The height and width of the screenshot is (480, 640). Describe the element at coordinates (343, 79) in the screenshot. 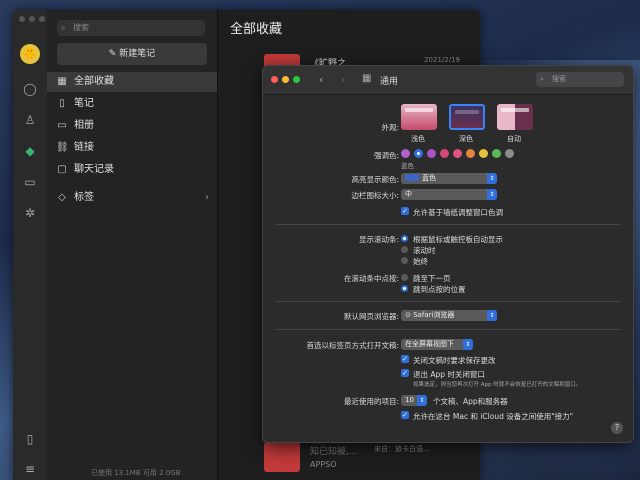

I see `forward-icon: ›` at that location.